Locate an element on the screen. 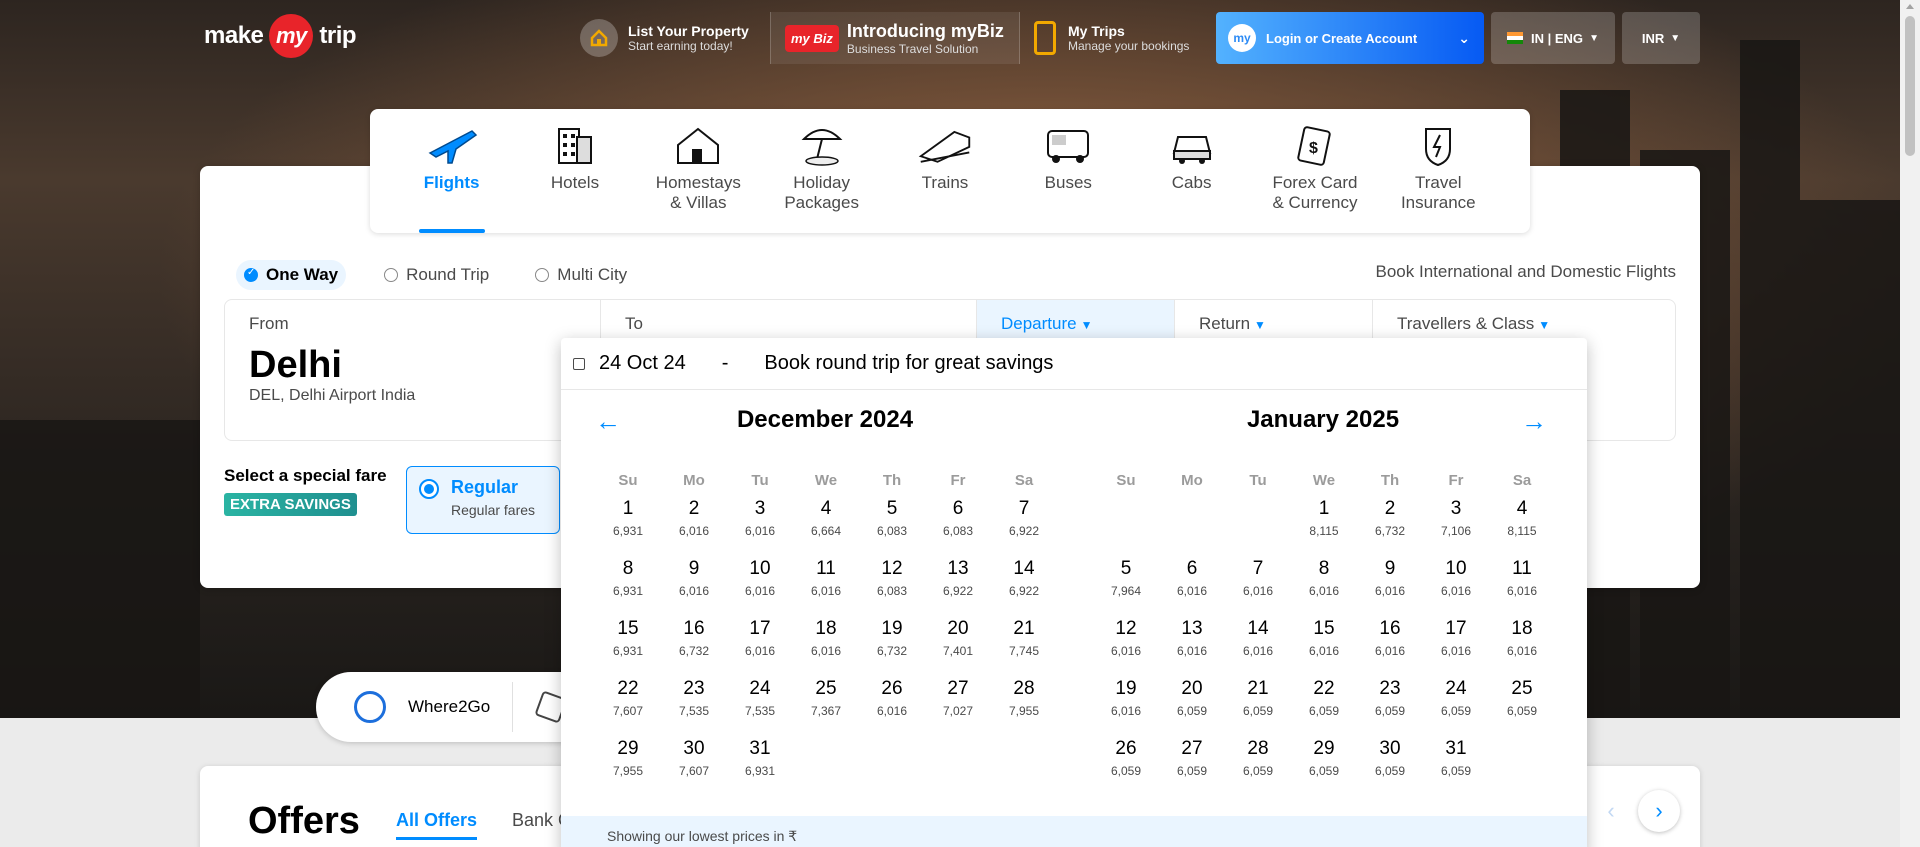 The width and height of the screenshot is (1920, 847). tab-cabs: Cabs is located at coordinates (1191, 171).